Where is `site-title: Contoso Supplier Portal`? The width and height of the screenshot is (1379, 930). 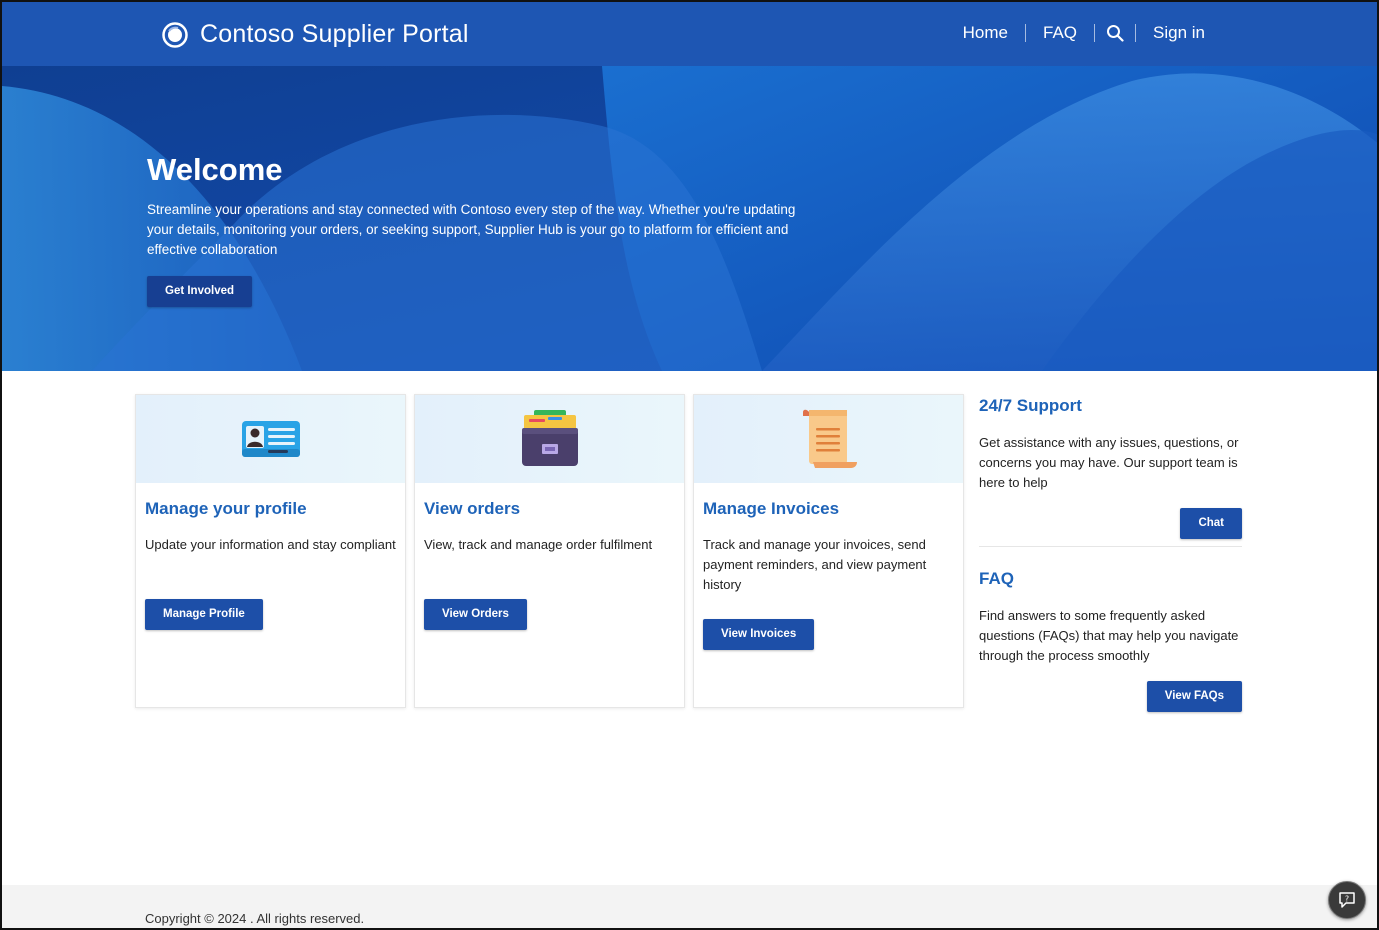 site-title: Contoso Supplier Portal is located at coordinates (334, 34).